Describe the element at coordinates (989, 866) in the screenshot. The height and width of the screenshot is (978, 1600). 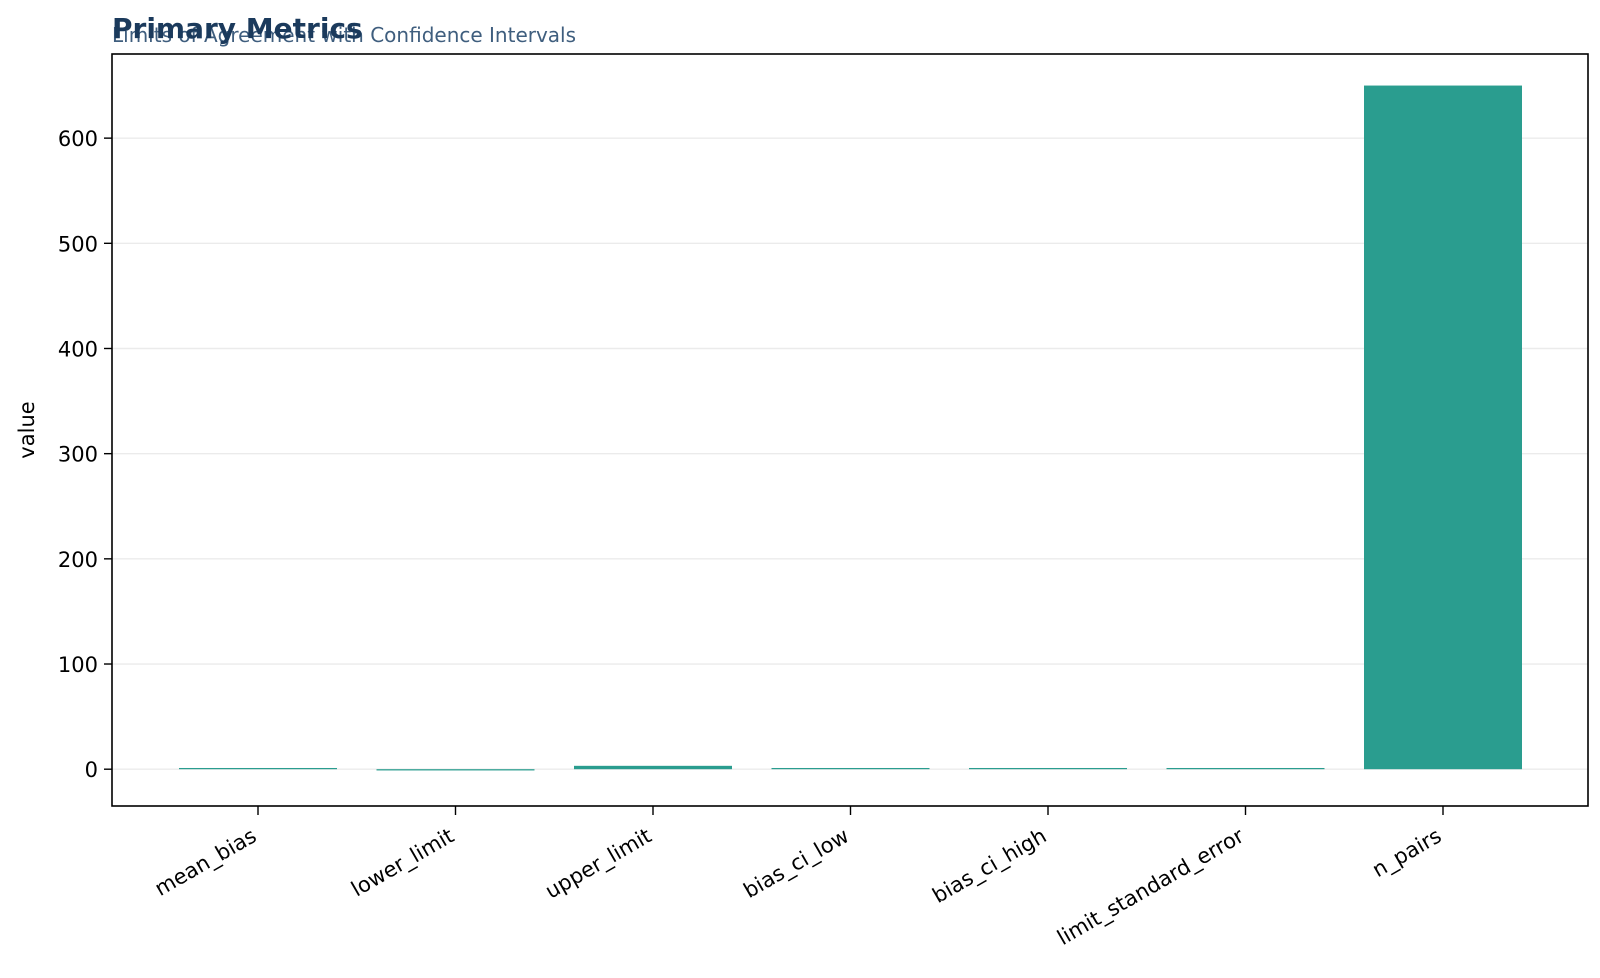
I see `x-tick-label: bias_ci_high` at that location.